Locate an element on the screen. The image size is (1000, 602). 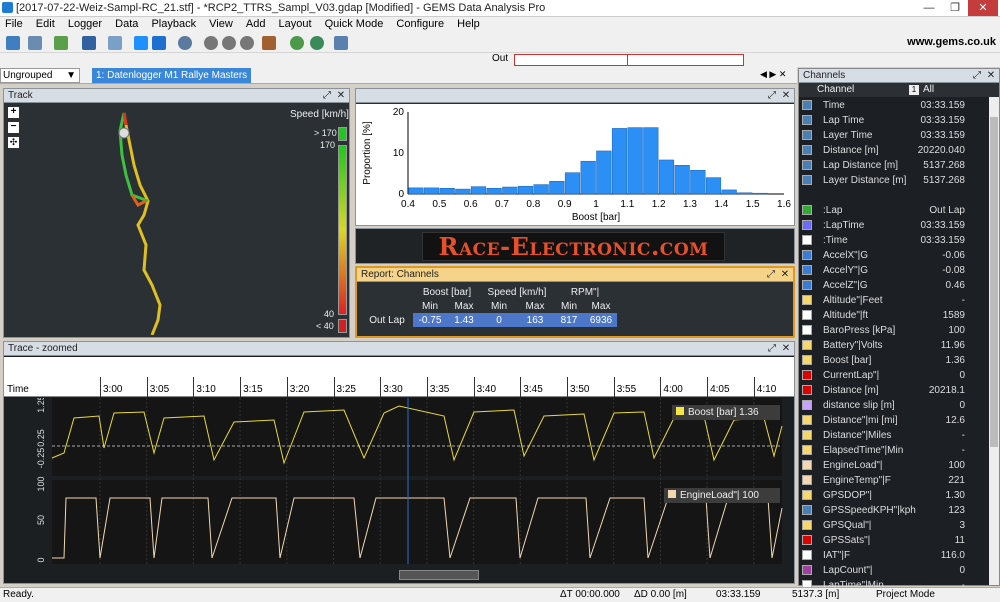
channel-row: Altitude"|ft 1589 is located at coordinates (894, 315).